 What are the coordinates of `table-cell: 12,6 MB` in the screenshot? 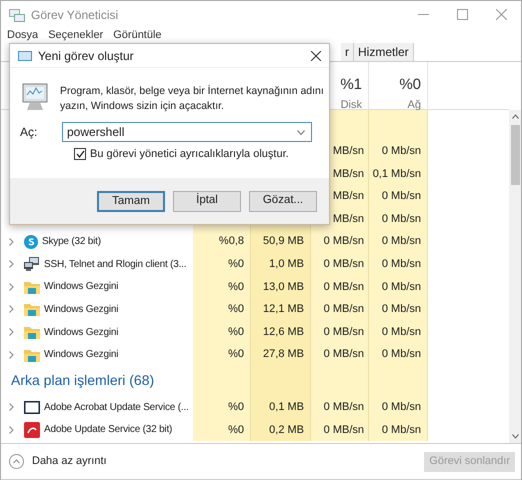 It's located at (281, 332).